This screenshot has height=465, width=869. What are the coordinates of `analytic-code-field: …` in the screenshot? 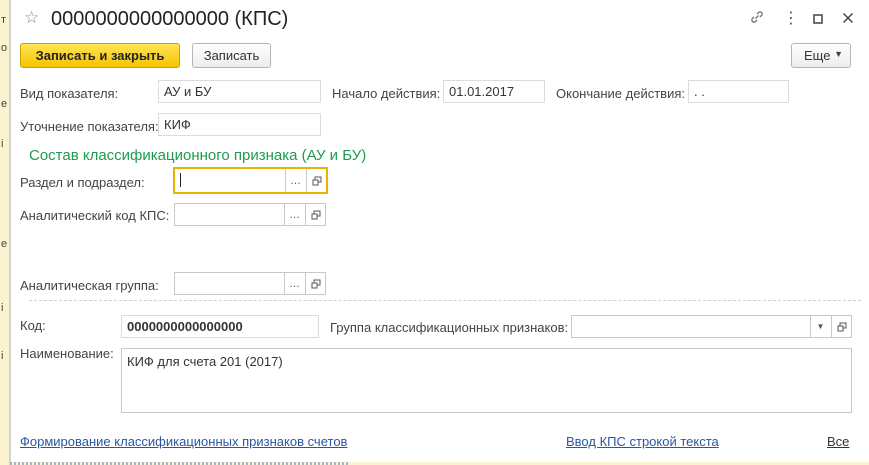 It's located at (250, 214).